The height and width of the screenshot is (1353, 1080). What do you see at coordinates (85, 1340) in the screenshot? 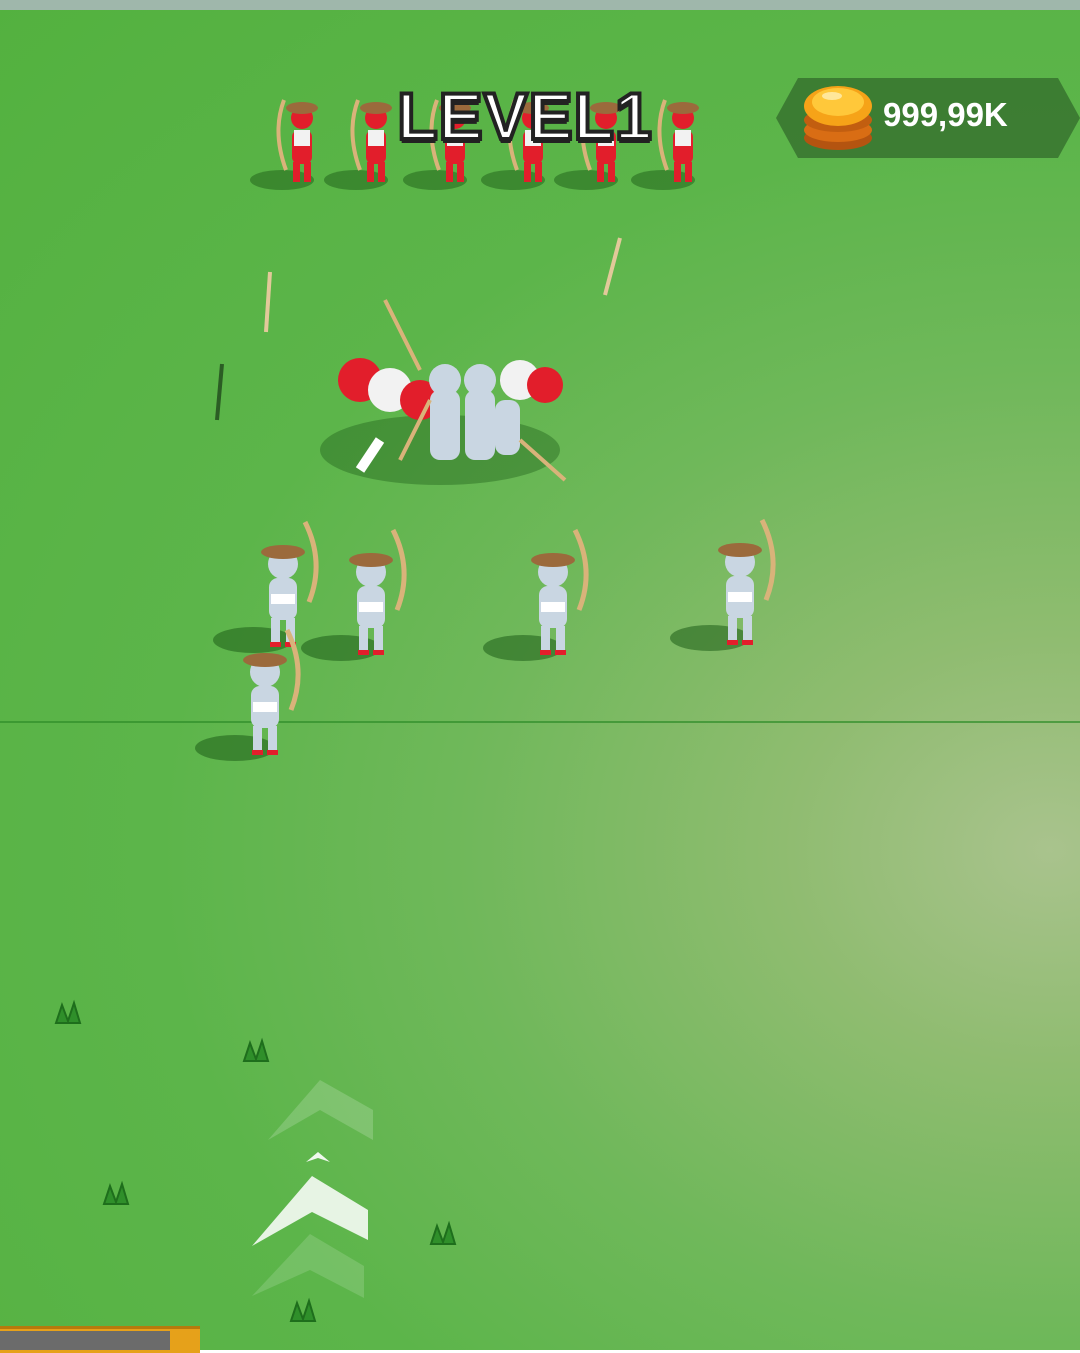
I see `bottom-panel-inner` at bounding box center [85, 1340].